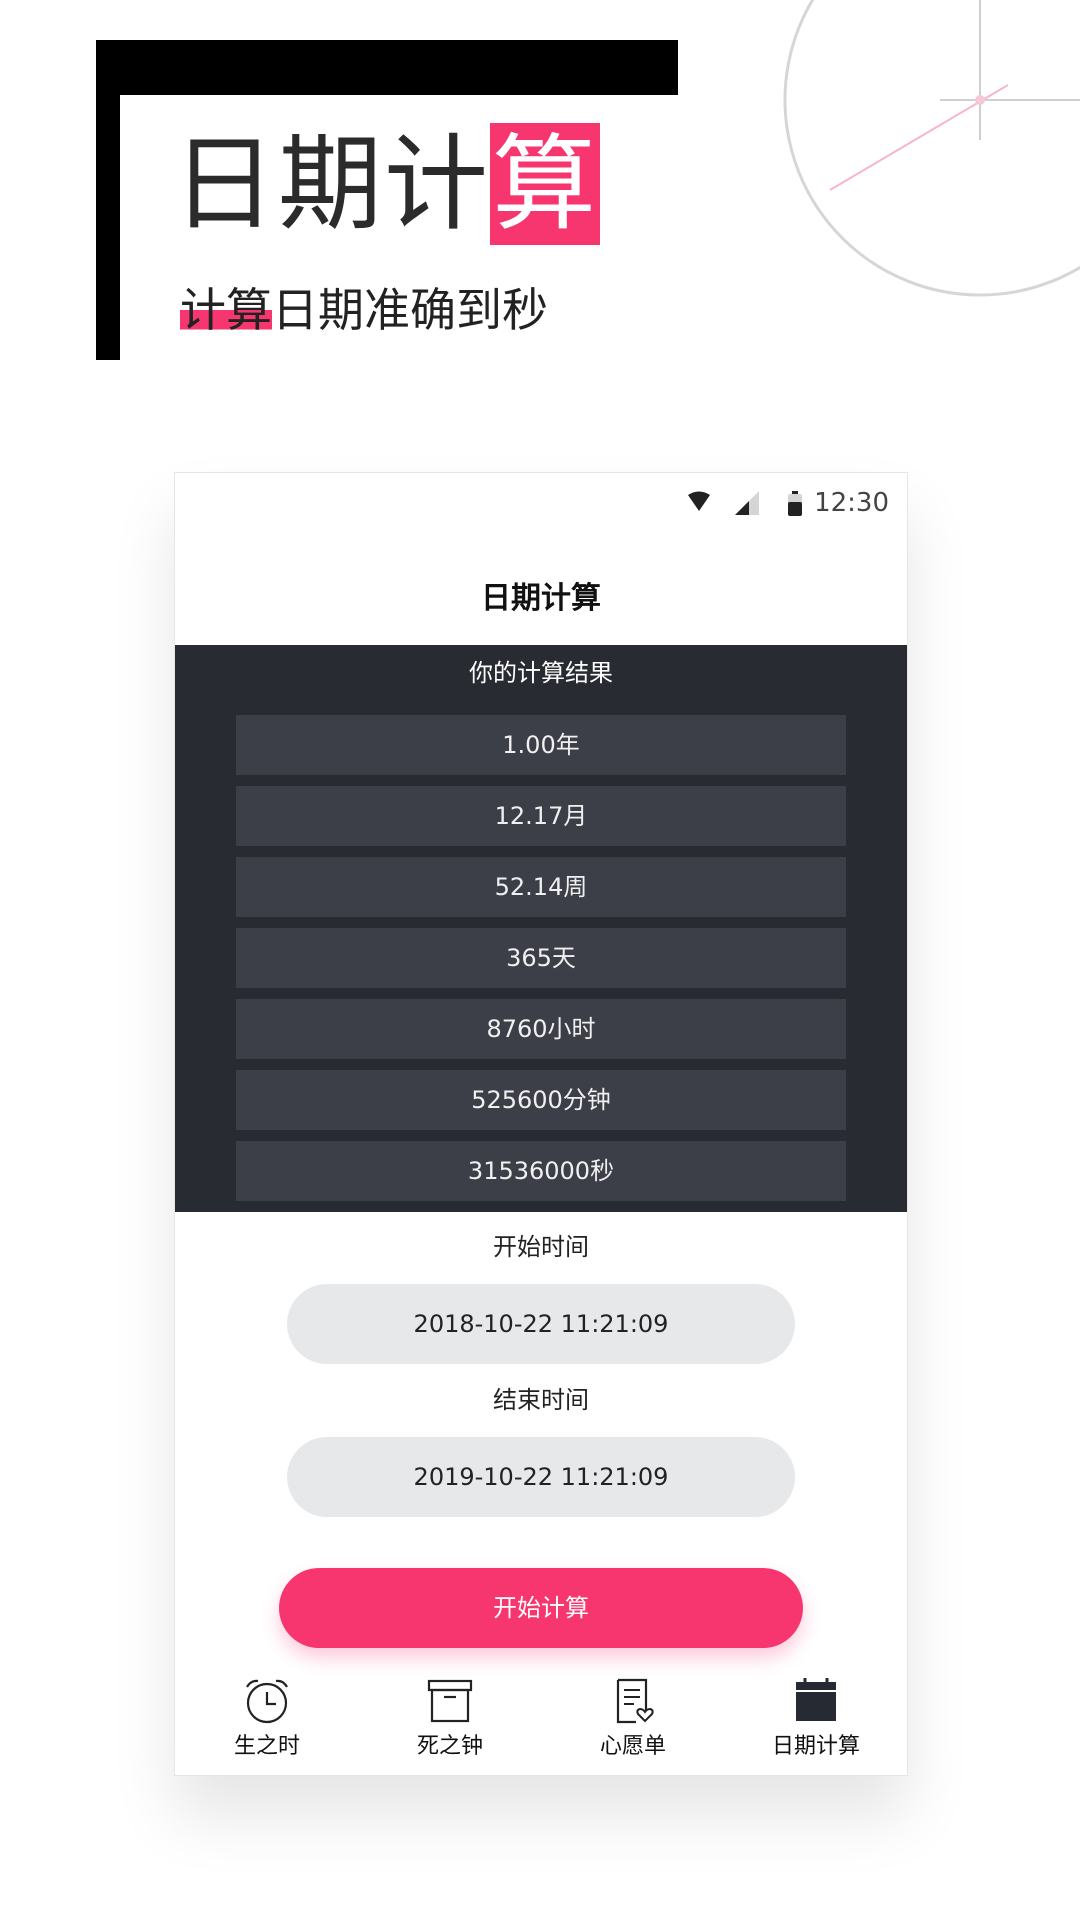 This screenshot has height=1920, width=1080. Describe the element at coordinates (633, 1726) in the screenshot. I see `nav-item-wishlist: 心愿单` at that location.